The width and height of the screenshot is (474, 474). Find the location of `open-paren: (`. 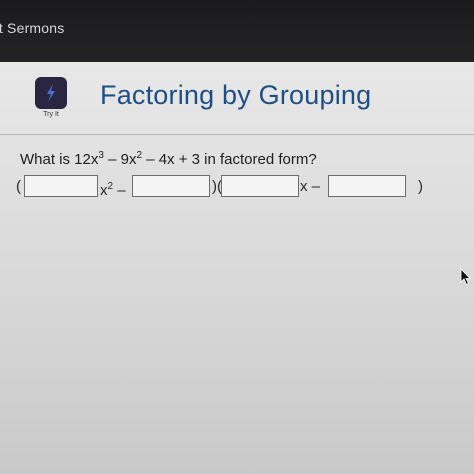

open-paren: ( is located at coordinates (18, 186).